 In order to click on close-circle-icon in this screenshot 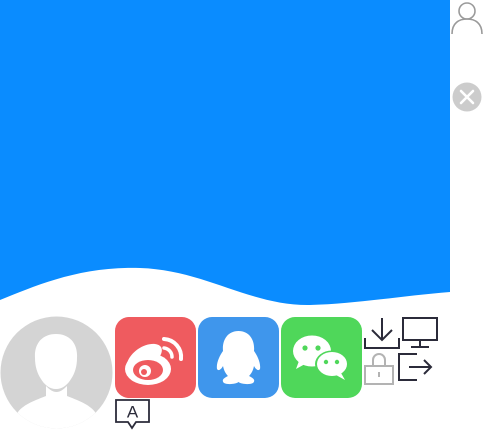, I will do `click(467, 97)`.